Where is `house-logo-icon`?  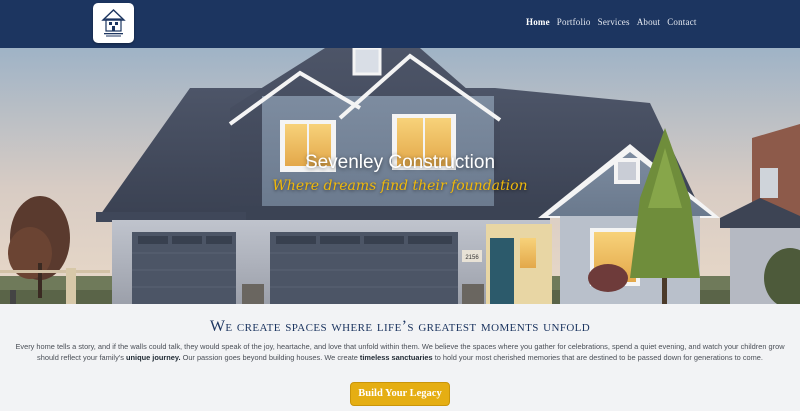 house-logo-icon is located at coordinates (113, 23).